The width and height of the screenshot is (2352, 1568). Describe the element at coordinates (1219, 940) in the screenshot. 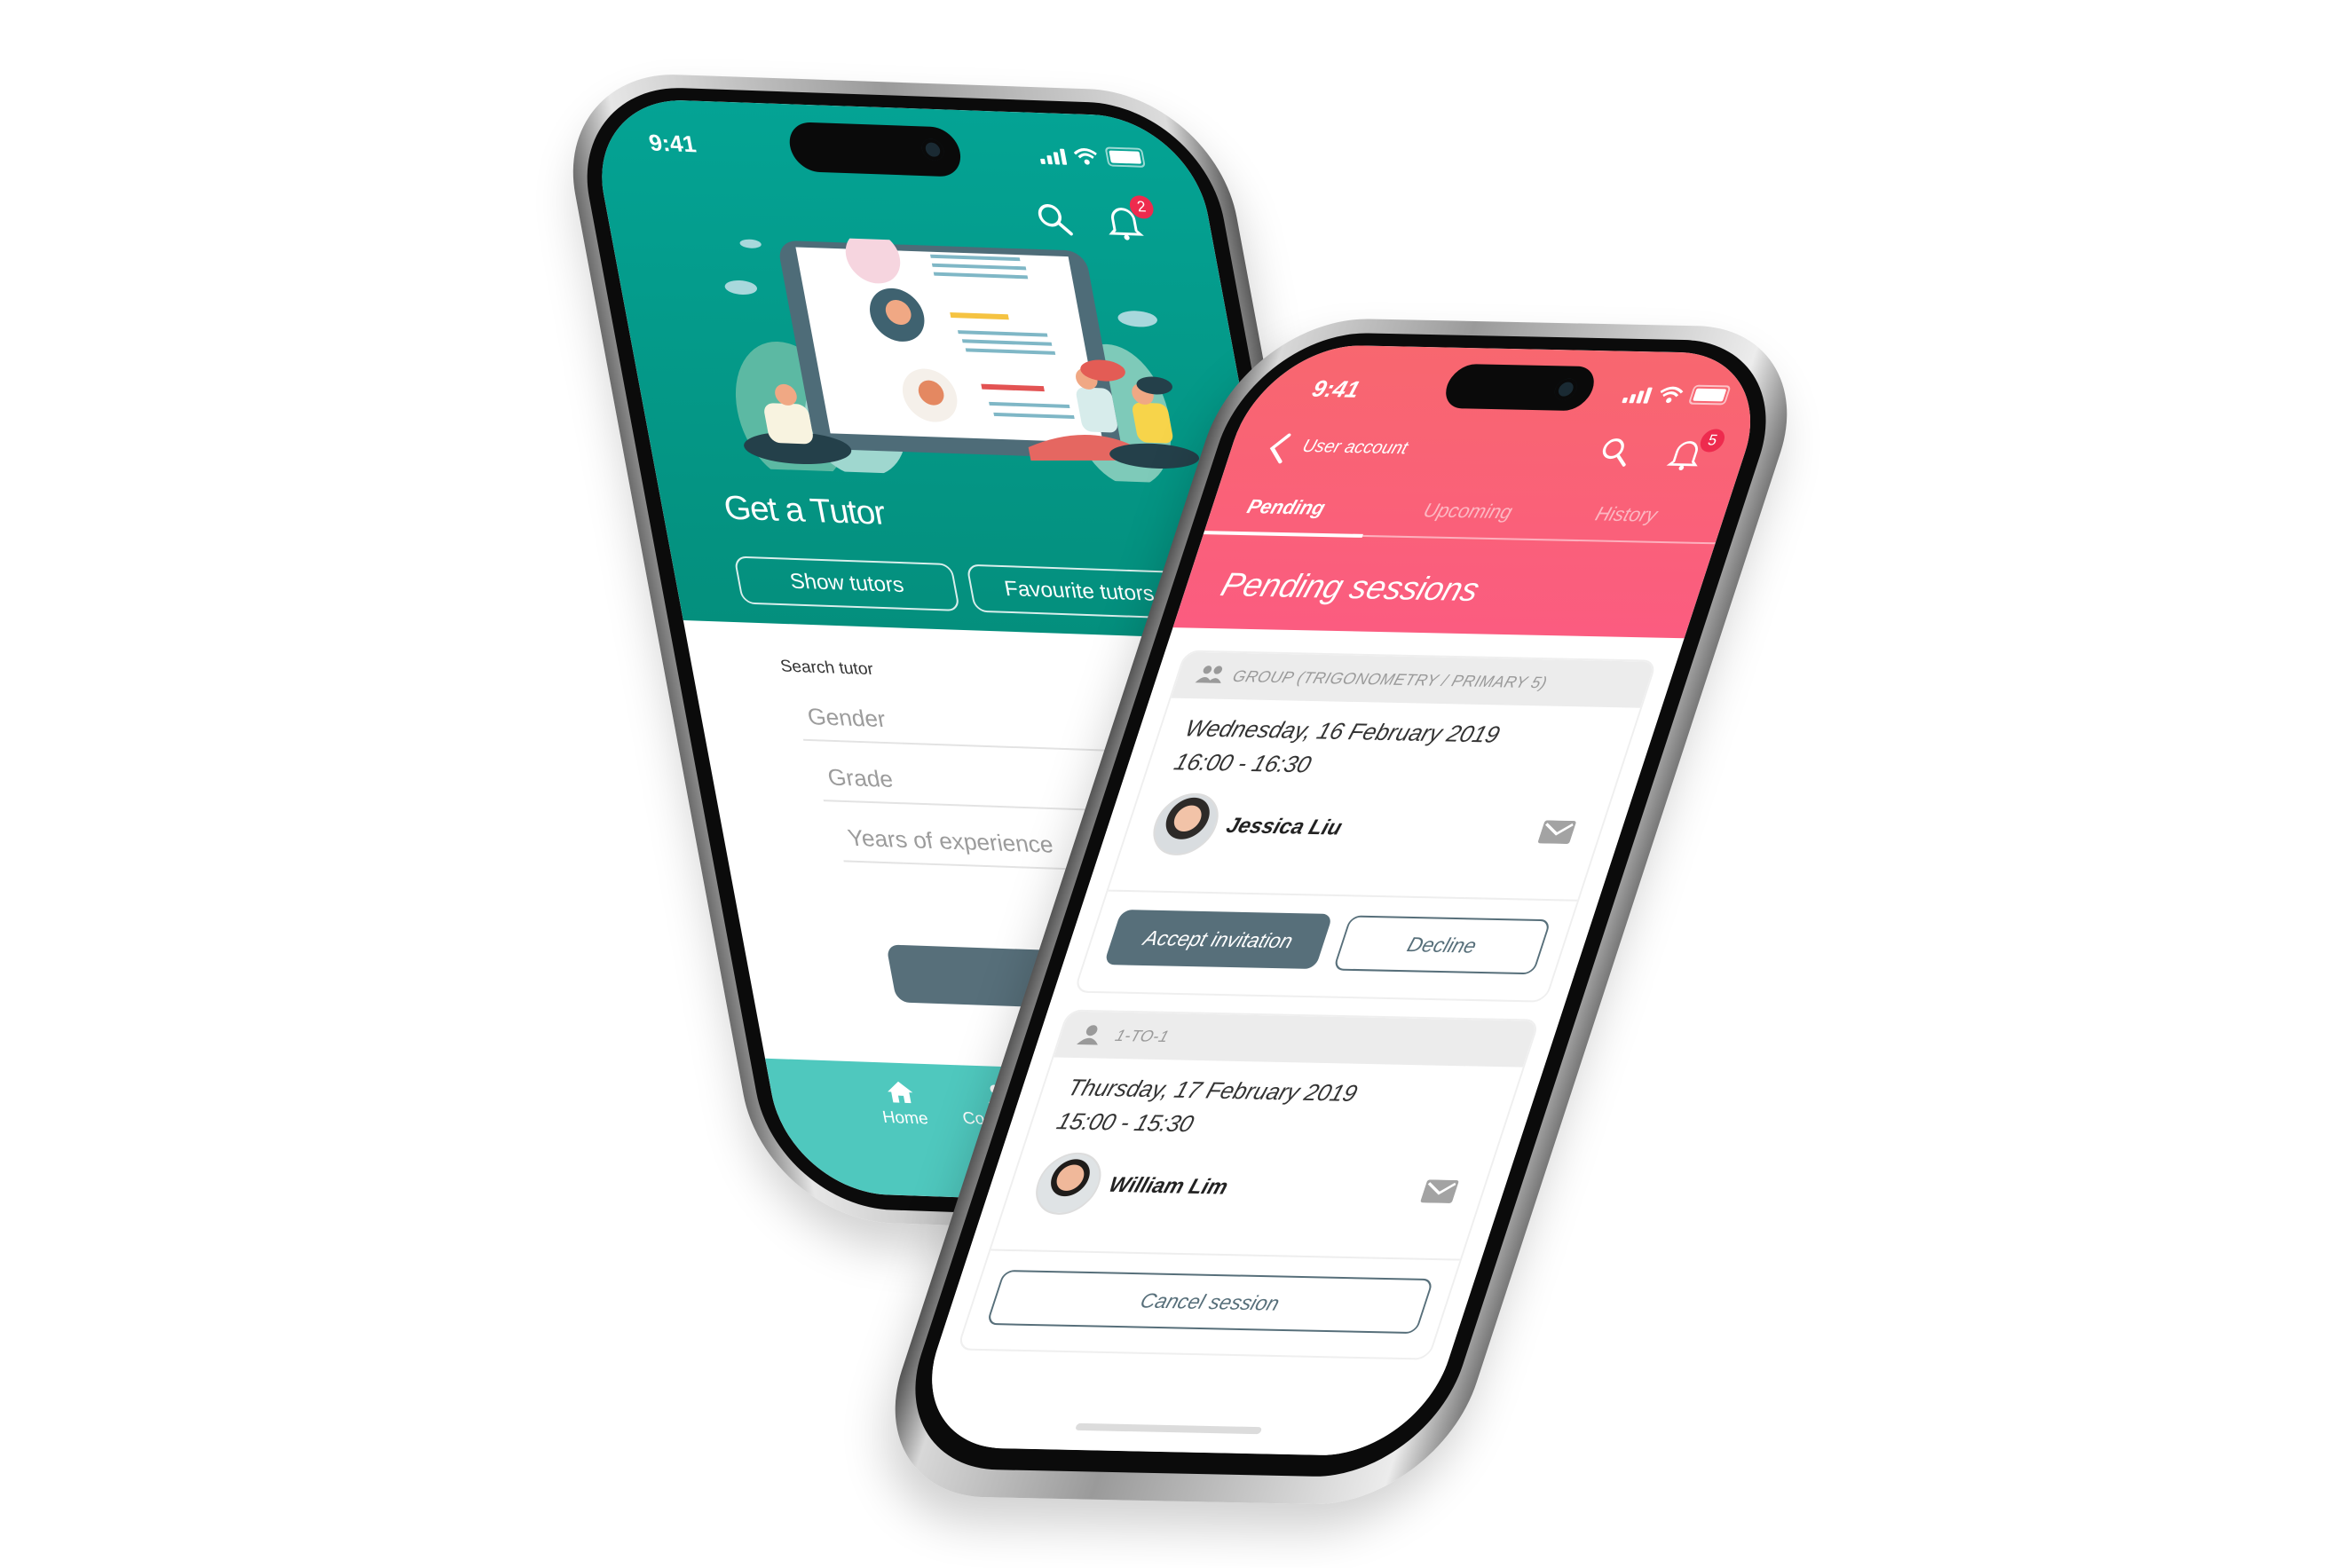

I see `accept-invitation-button: Accept invitation` at that location.